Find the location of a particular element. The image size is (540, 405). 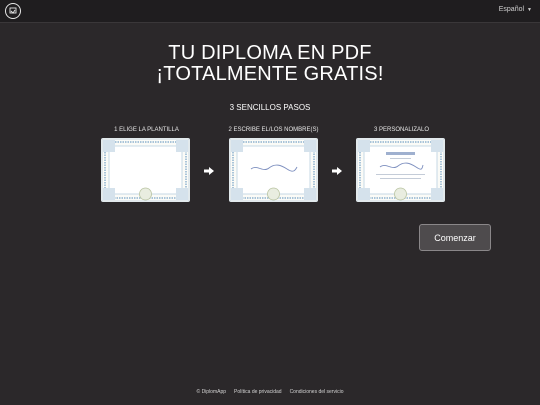

step-1-certificate-preview is located at coordinates (145, 170).